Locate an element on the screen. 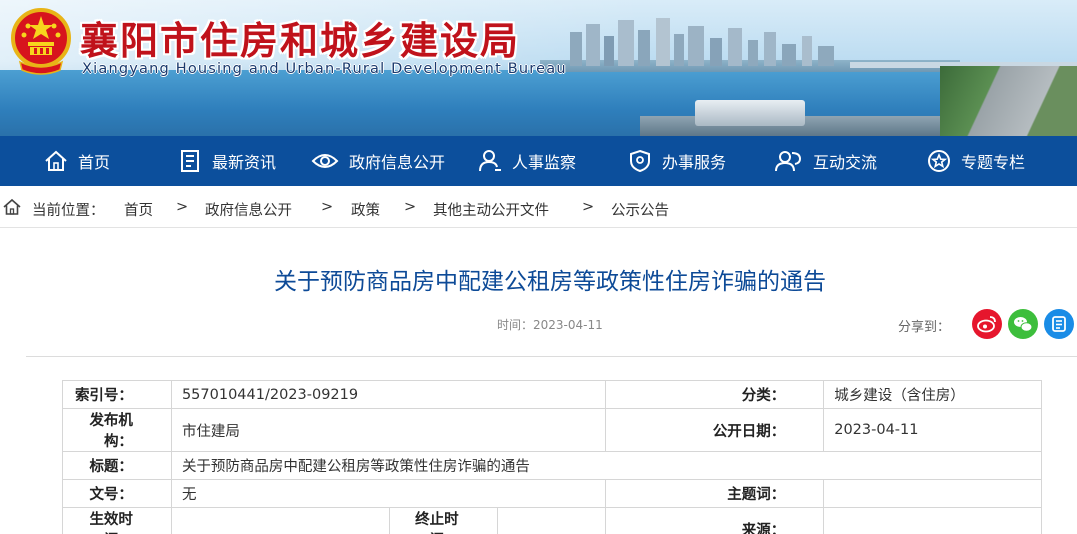 Image resolution: width=1077 pixels, height=534 pixels. title-value: 关于预防商品房中配建公租房等政策性住房诈骗的通告 is located at coordinates (606, 465).